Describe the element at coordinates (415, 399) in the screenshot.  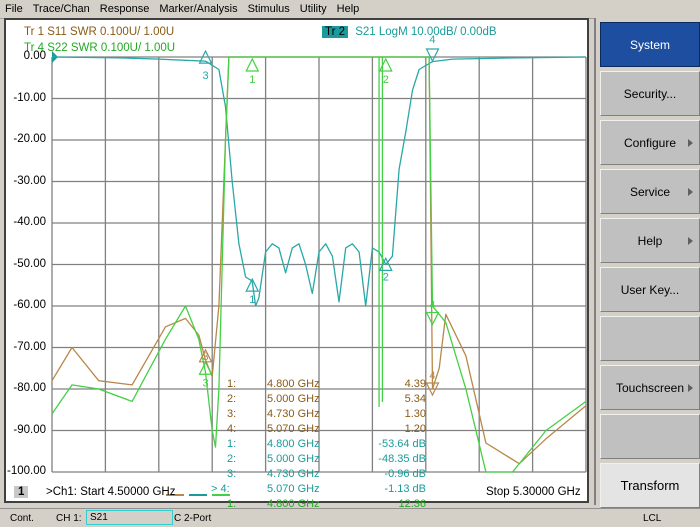
I see `marker-s11-value: 5.34` at that location.